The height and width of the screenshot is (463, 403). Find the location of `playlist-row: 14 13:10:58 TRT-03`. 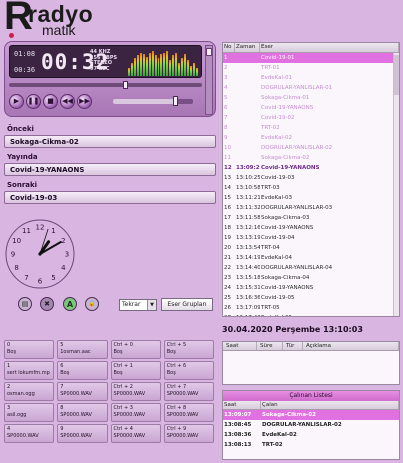

playlist-row: 14 13:10:58 TRT-03 is located at coordinates (311, 188).